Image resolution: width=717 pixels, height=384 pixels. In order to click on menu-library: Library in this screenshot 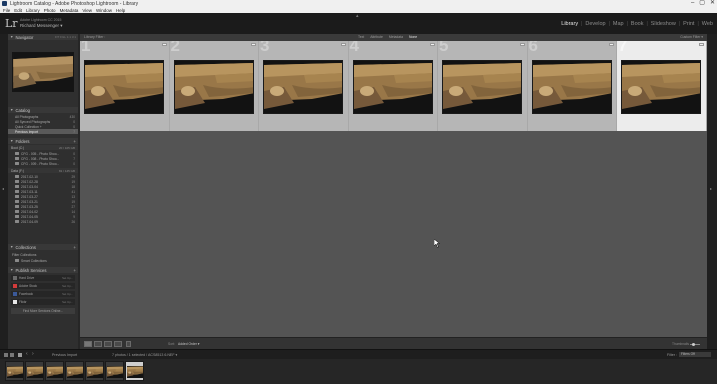, I will do `click(33, 10)`.